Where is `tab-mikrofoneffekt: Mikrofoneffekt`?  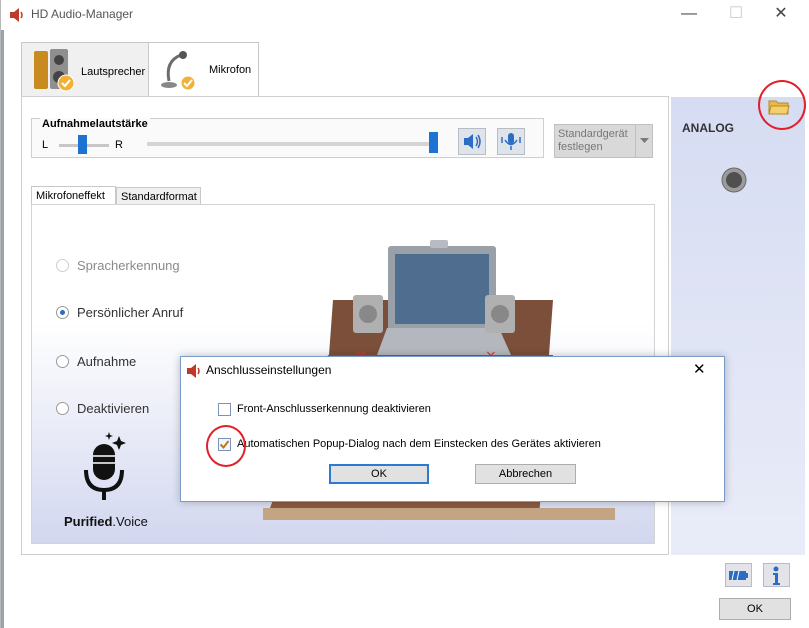
tab-mikrofoneffekt: Mikrofoneffekt is located at coordinates (73, 195).